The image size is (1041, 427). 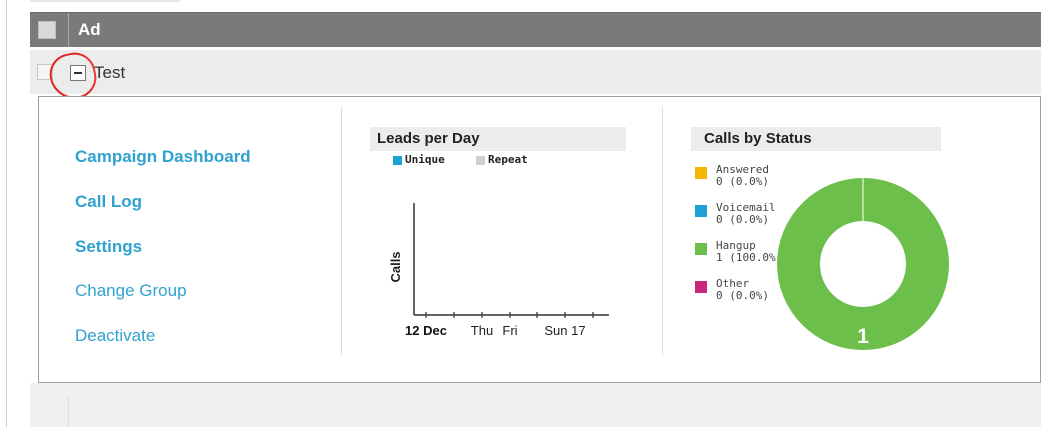 What do you see at coordinates (131, 291) in the screenshot?
I see `change-group-link: Change Group` at bounding box center [131, 291].